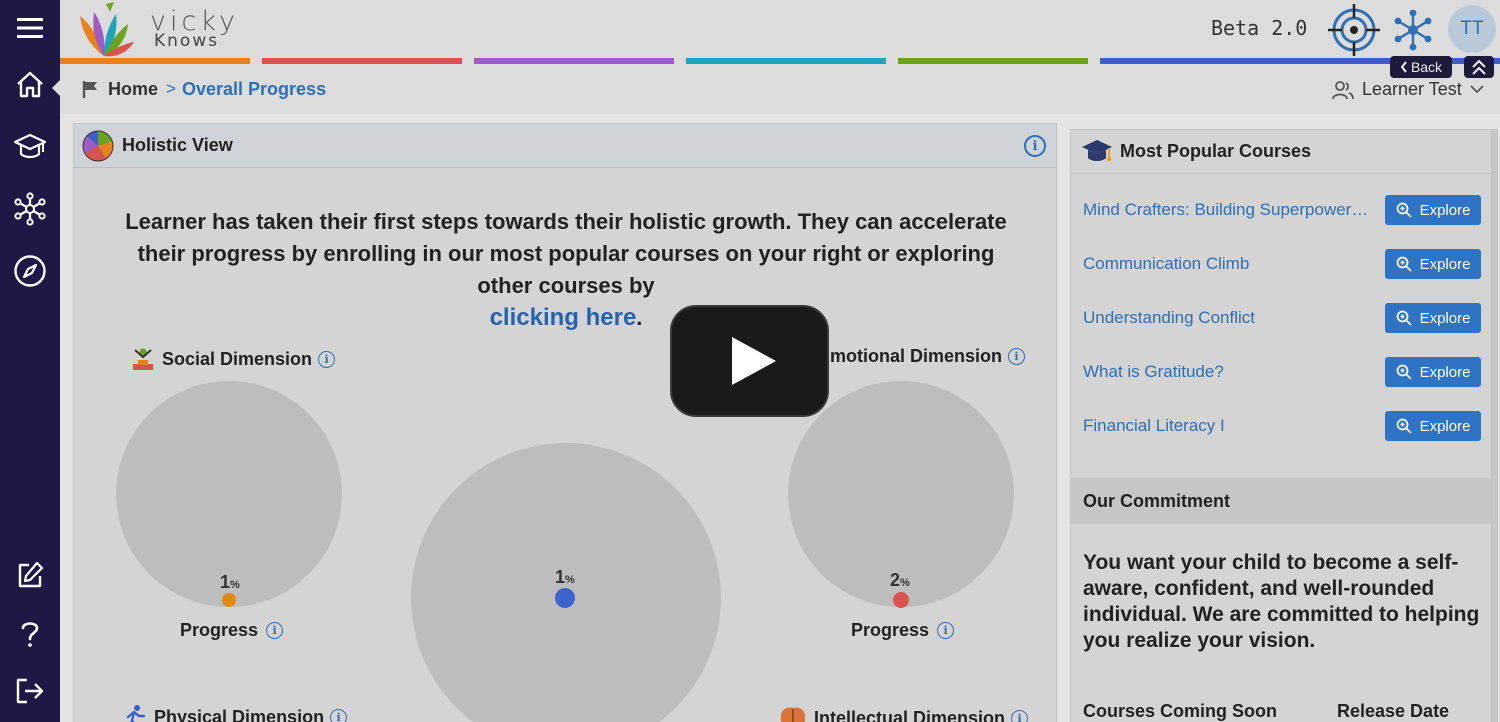 The height and width of the screenshot is (722, 1500). I want to click on commitment-header: Our Commitment, so click(1281, 501).